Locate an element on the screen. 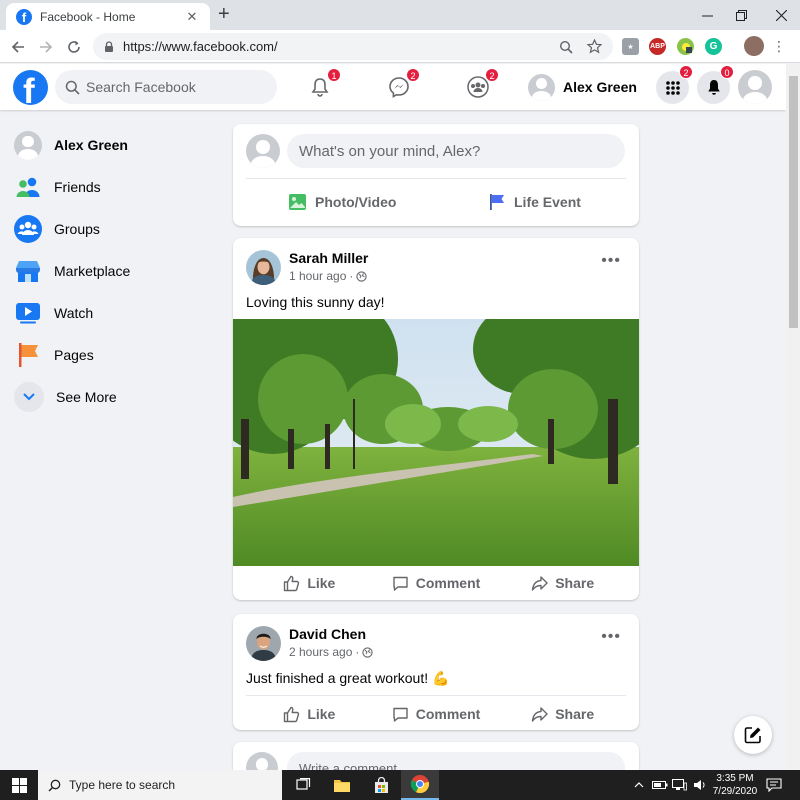 This screenshot has width=800, height=800. grammarly-extension-icon: G is located at coordinates (713, 46).